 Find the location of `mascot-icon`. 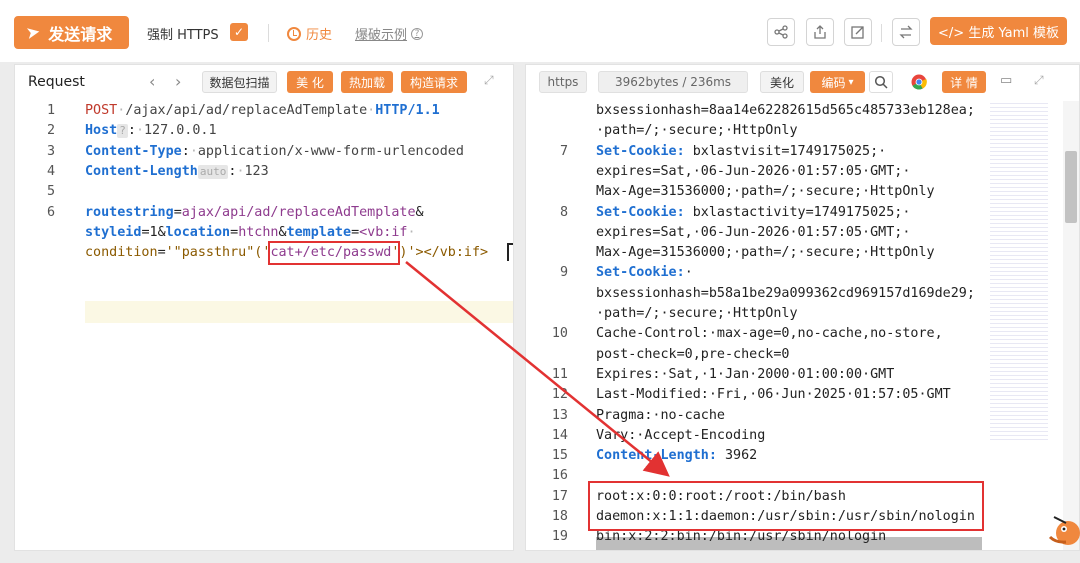

mascot-icon is located at coordinates (1064, 530).